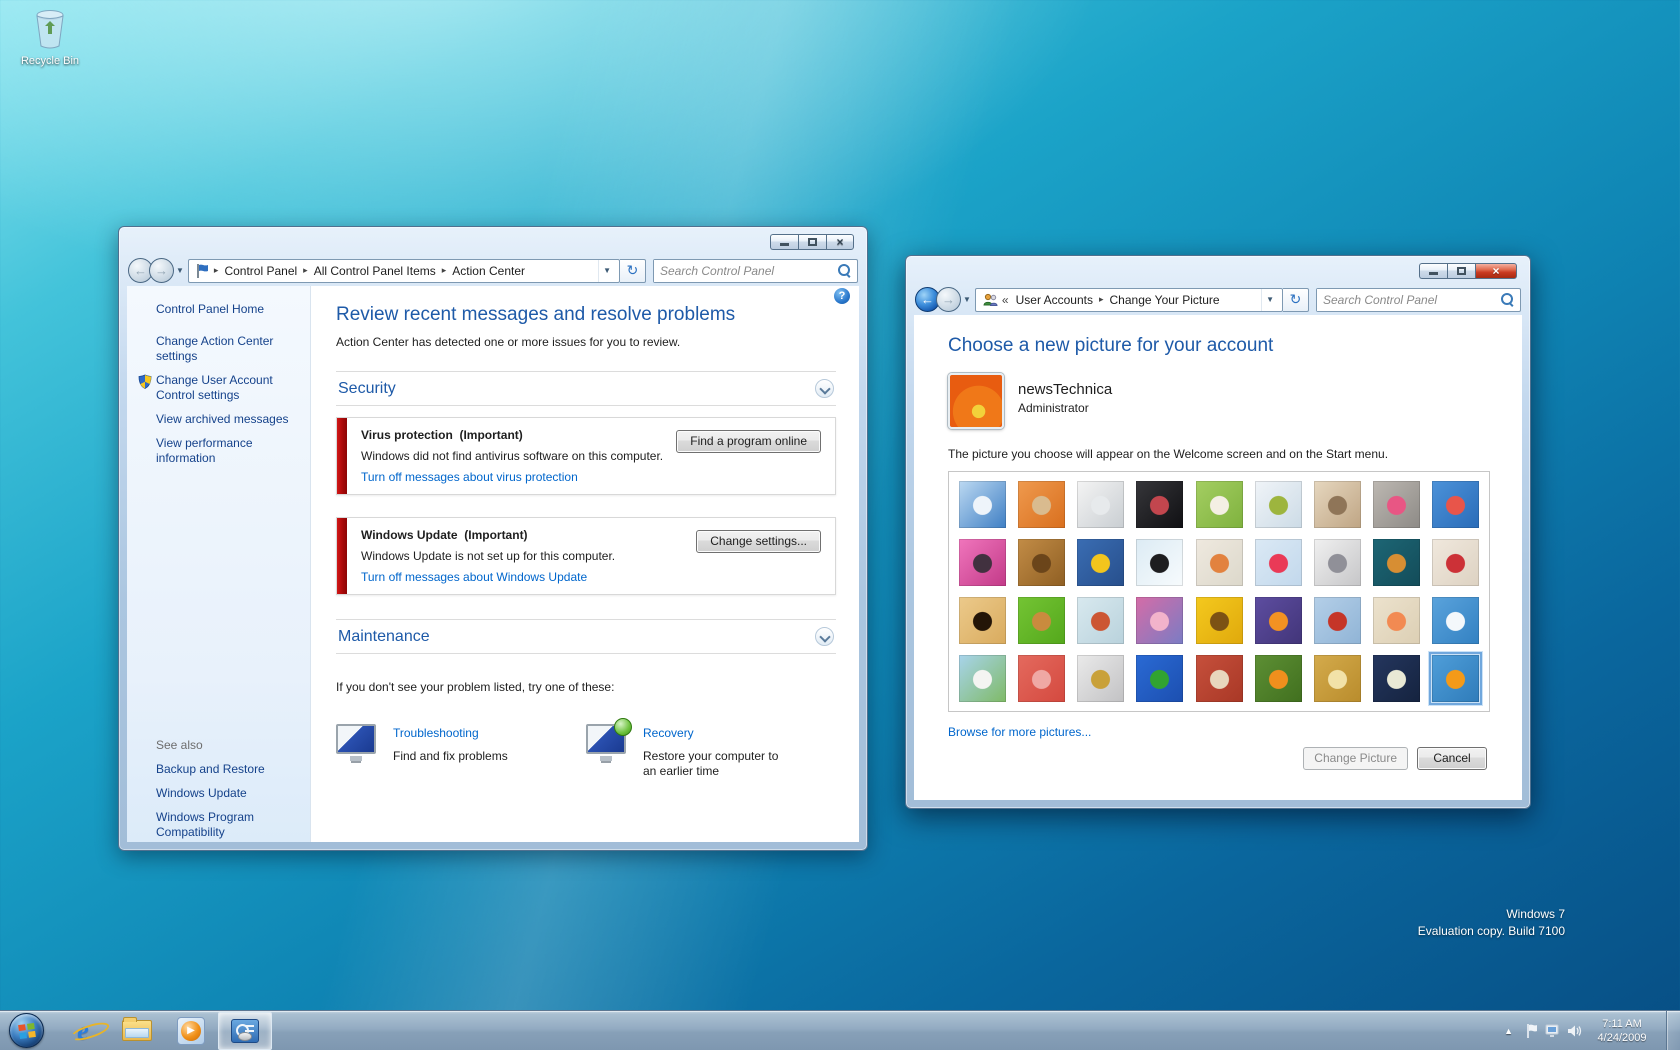 Image resolution: width=1680 pixels, height=1050 pixels. What do you see at coordinates (229, 419) in the screenshot?
I see `sidebar-item-view-archived-messages: View archived messages` at bounding box center [229, 419].